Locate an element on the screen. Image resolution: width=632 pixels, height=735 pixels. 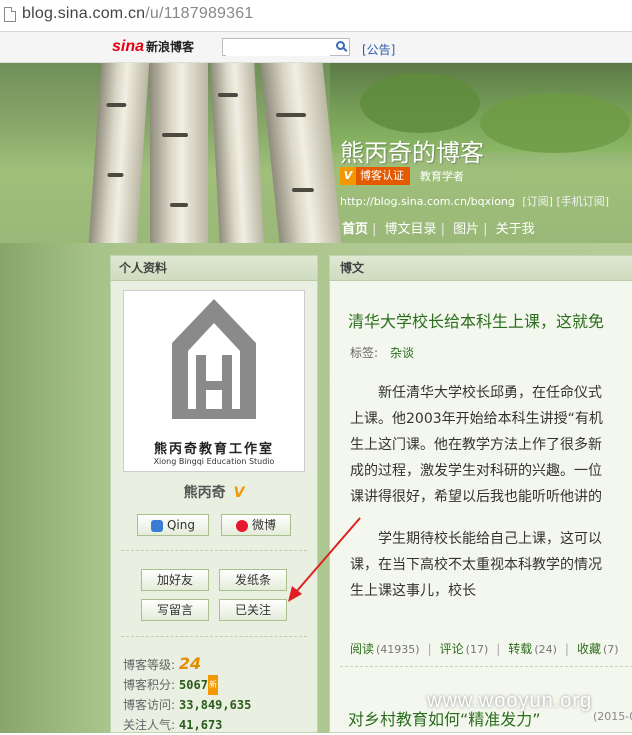
blog-url: http://blog.sina.com.cn/bqxiong is located at coordinates (427, 201).